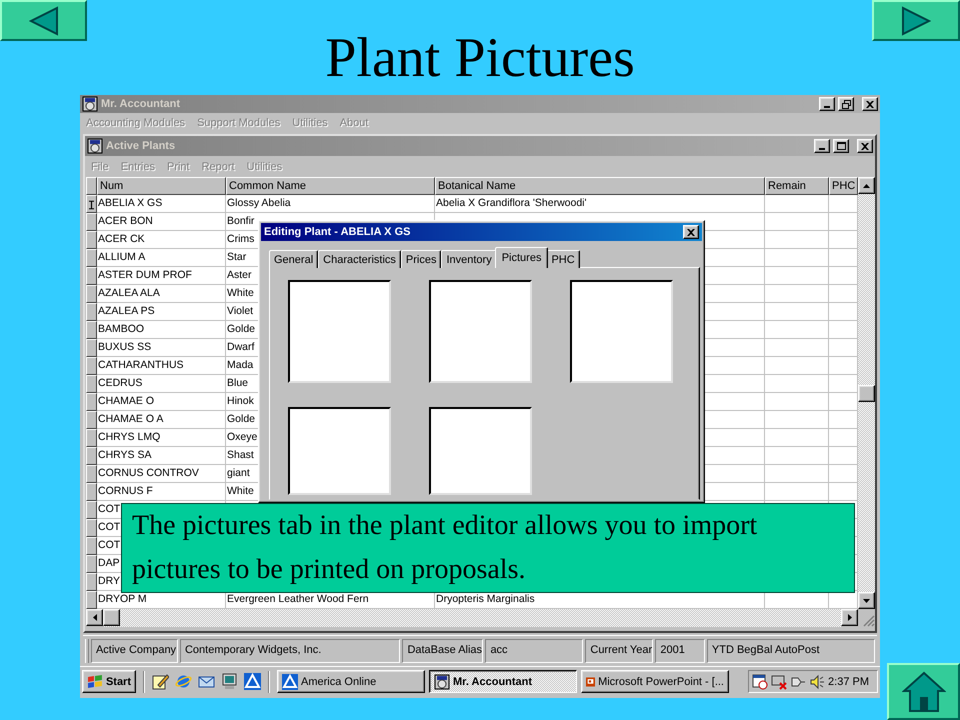 Image resolution: width=960 pixels, height=720 pixels. Describe the element at coordinates (126, 311) in the screenshot. I see `table-cell: AZALEA PS` at that location.